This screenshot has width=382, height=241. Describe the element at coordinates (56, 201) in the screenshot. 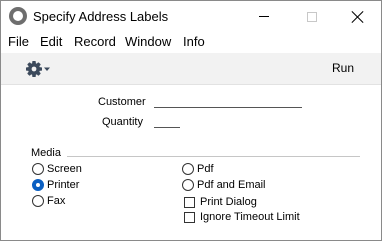

I see `fax-label: Fax` at that location.